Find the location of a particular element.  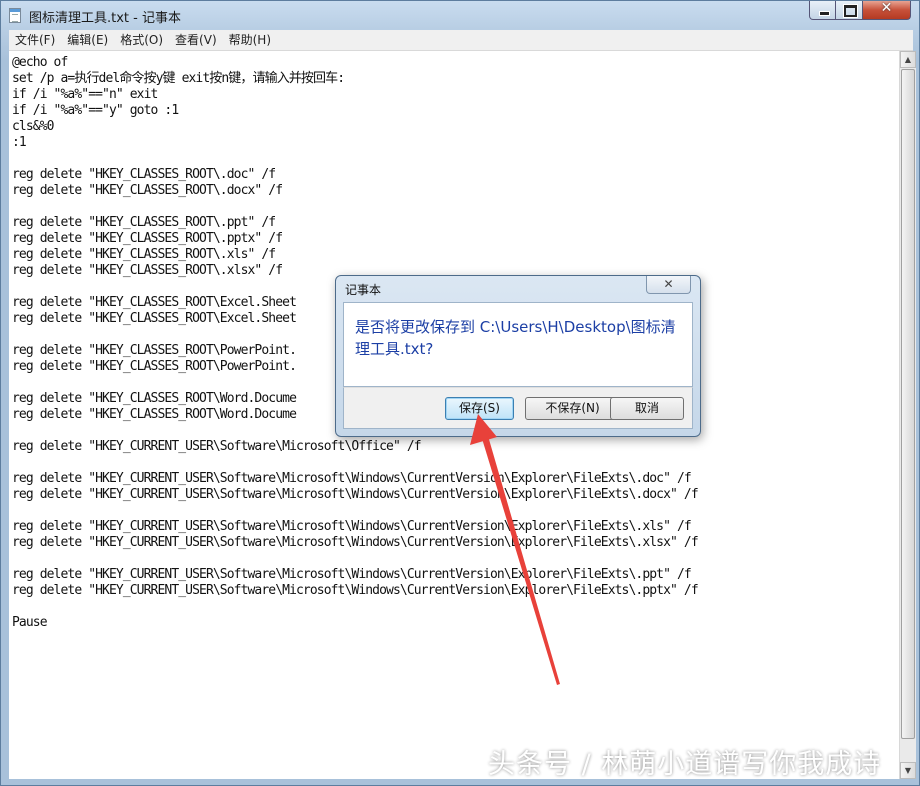

dialog-close-button: ✕ is located at coordinates (668, 285).